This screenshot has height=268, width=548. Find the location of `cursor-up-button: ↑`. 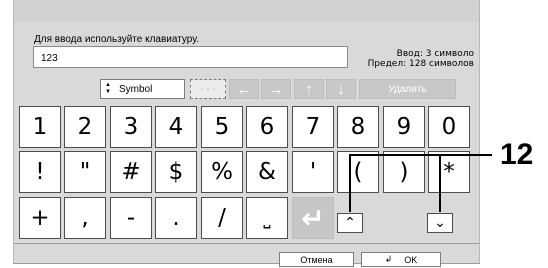

cursor-up-button: ↑ is located at coordinates (309, 89).